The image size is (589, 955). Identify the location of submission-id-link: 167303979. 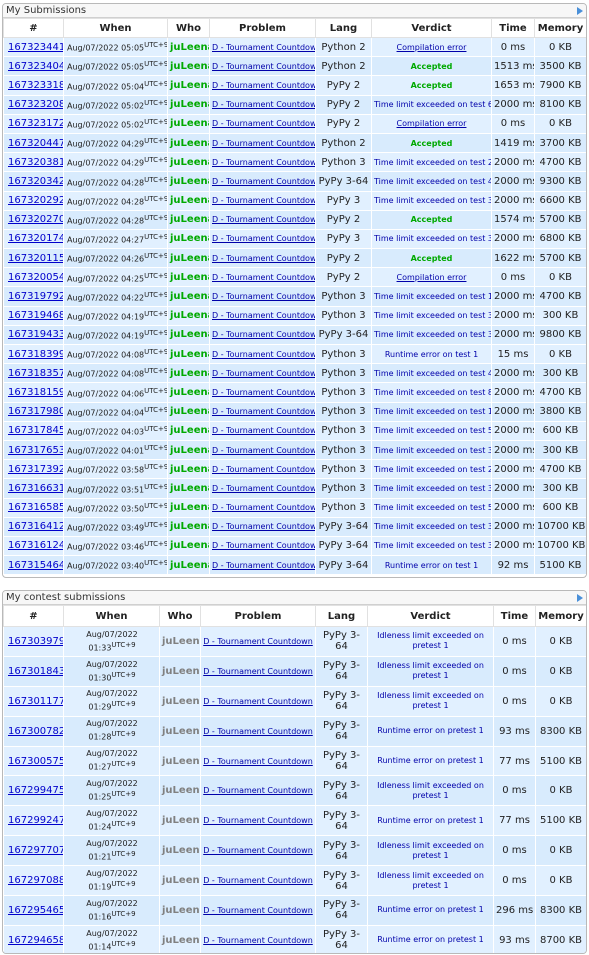
(35, 641).